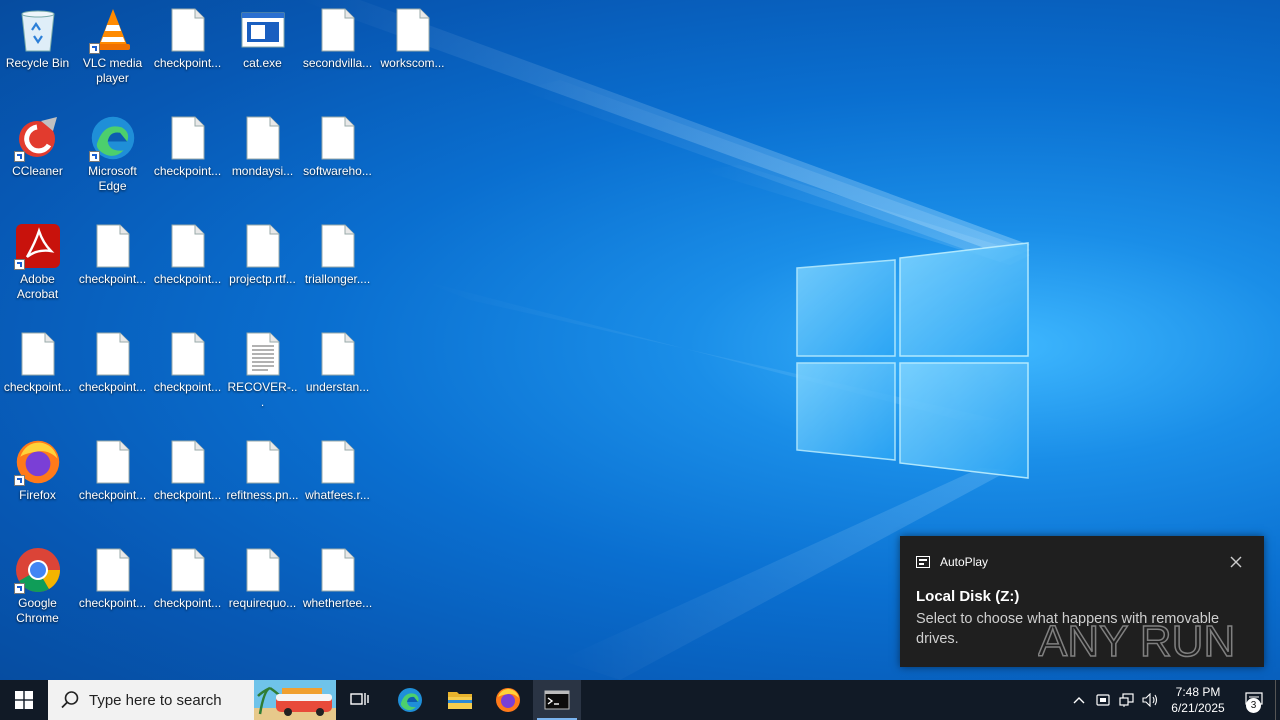 Image resolution: width=1280 pixels, height=720 pixels. I want to click on exe-icon, so click(263, 30).